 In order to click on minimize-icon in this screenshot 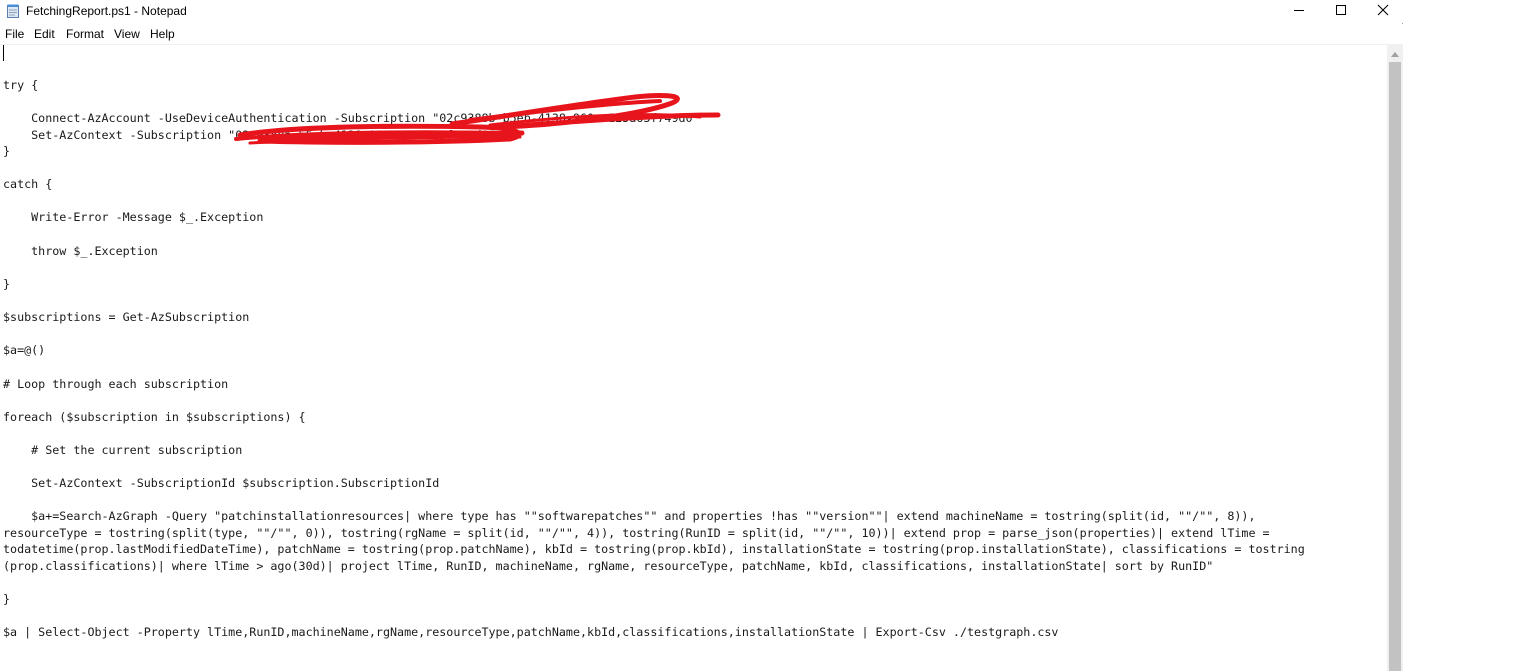, I will do `click(1299, 12)`.